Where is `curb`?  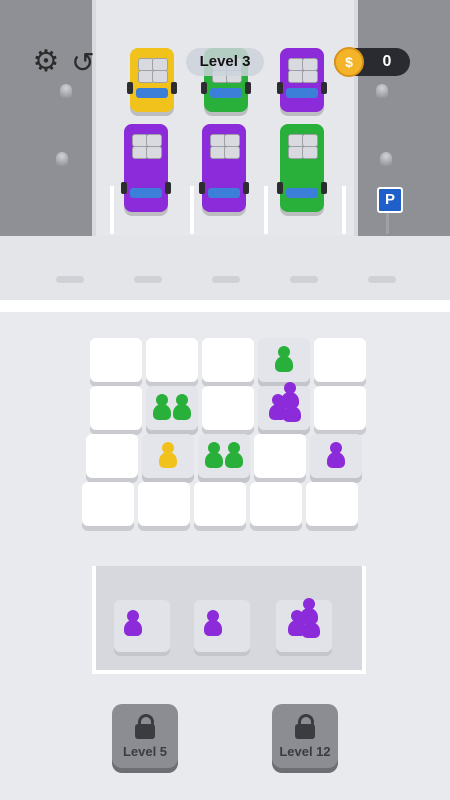
curb is located at coordinates (225, 306).